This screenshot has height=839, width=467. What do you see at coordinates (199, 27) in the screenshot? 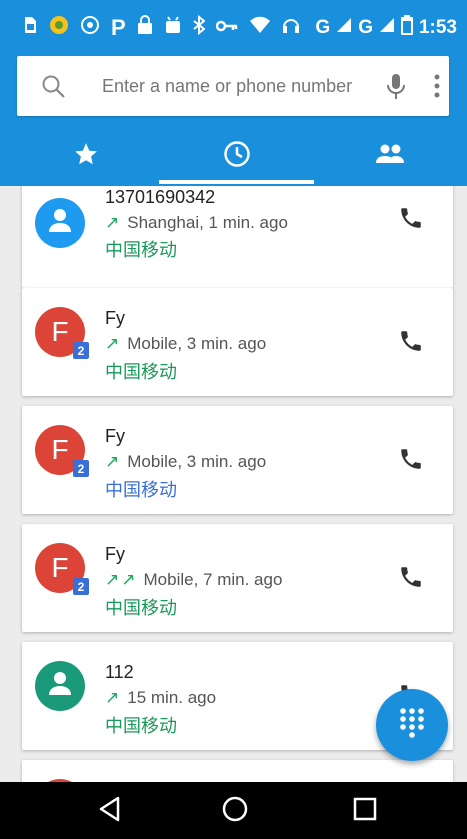
I see `bluetooth-icon` at bounding box center [199, 27].